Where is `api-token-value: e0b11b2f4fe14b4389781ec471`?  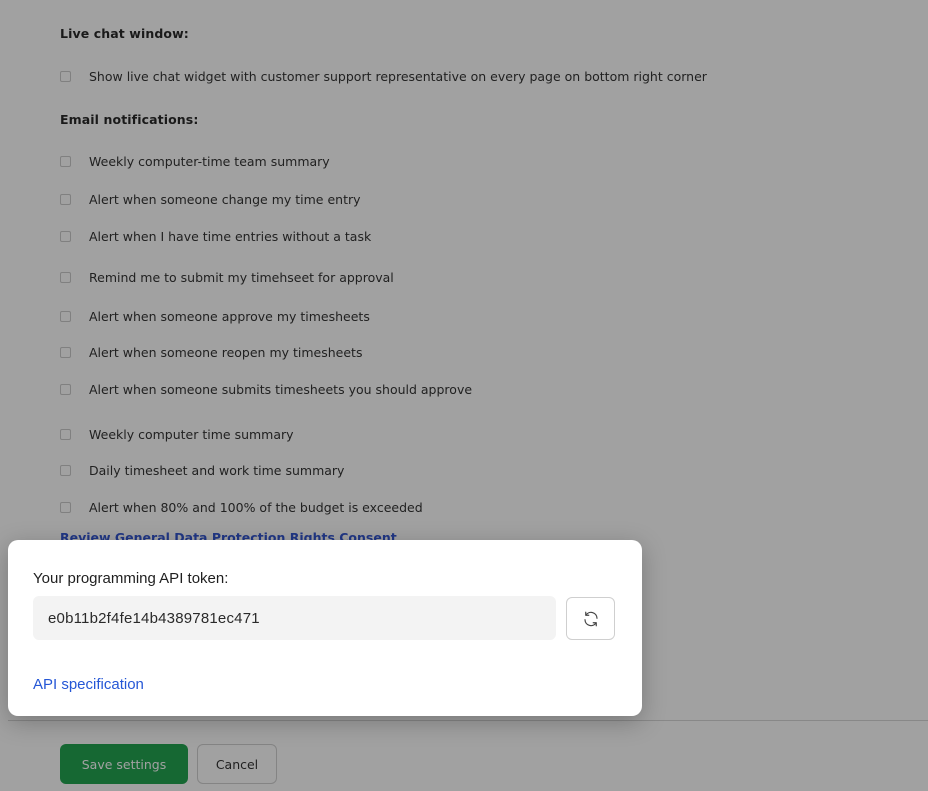 api-token-value: e0b11b2f4fe14b4389781ec471 is located at coordinates (154, 618).